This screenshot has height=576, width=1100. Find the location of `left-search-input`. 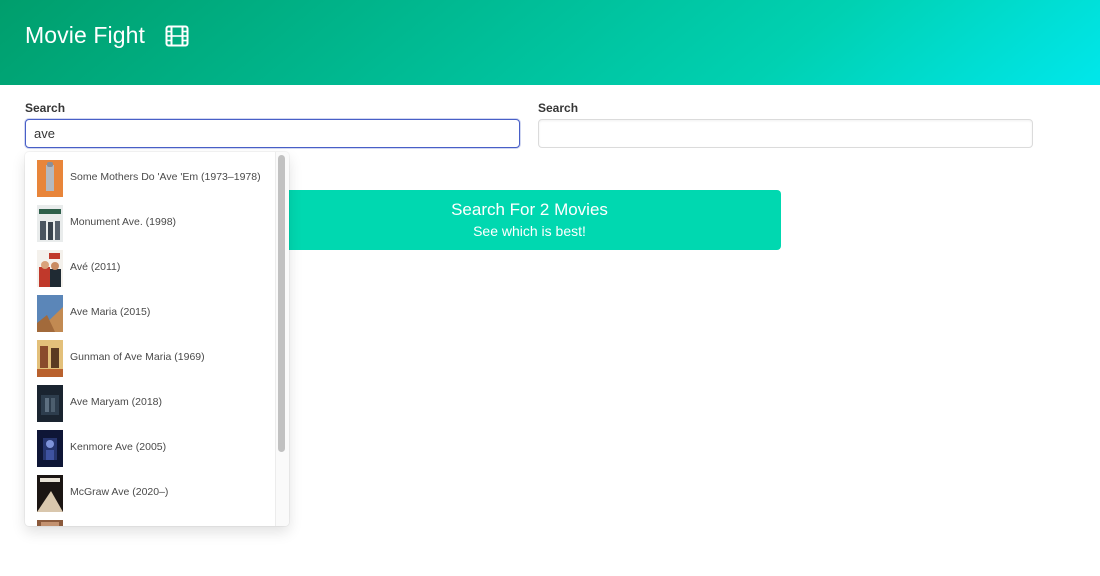

left-search-input is located at coordinates (272, 133).